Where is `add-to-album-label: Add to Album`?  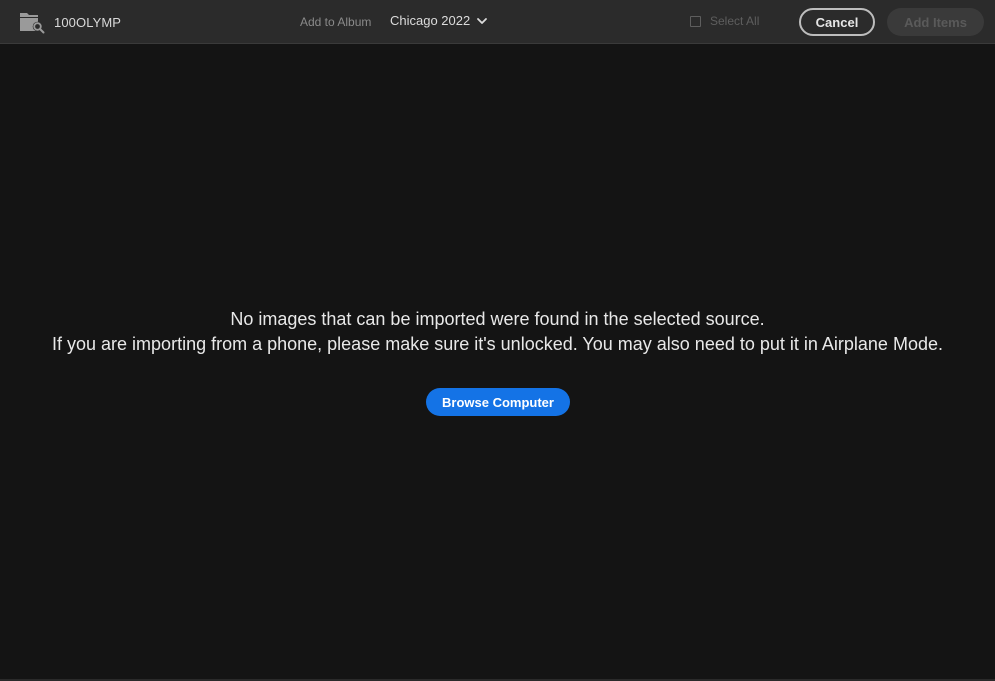 add-to-album-label: Add to Album is located at coordinates (336, 22).